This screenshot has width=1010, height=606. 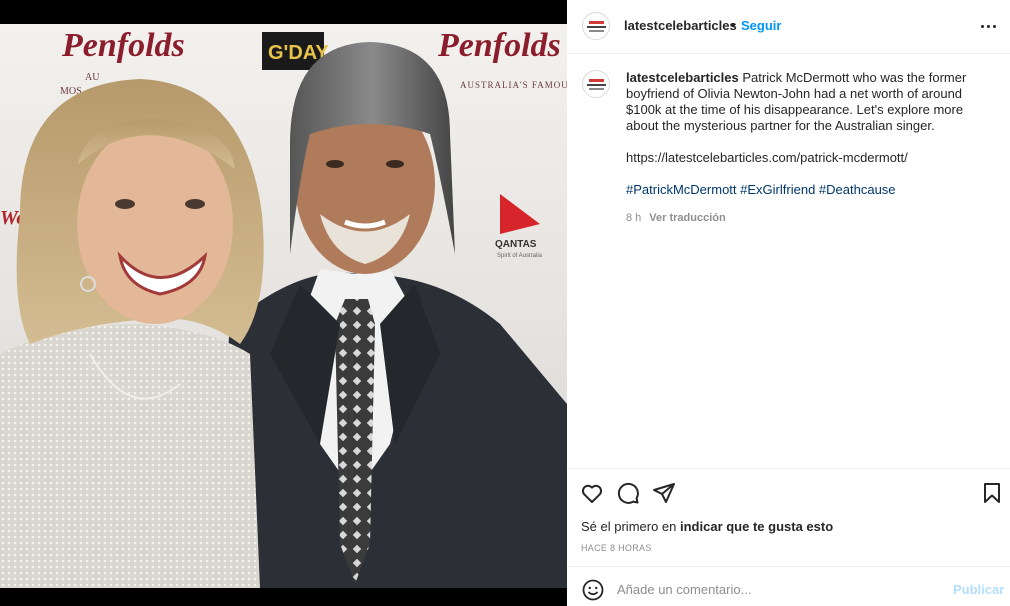 What do you see at coordinates (596, 26) in the screenshot?
I see `author-avatar` at bounding box center [596, 26].